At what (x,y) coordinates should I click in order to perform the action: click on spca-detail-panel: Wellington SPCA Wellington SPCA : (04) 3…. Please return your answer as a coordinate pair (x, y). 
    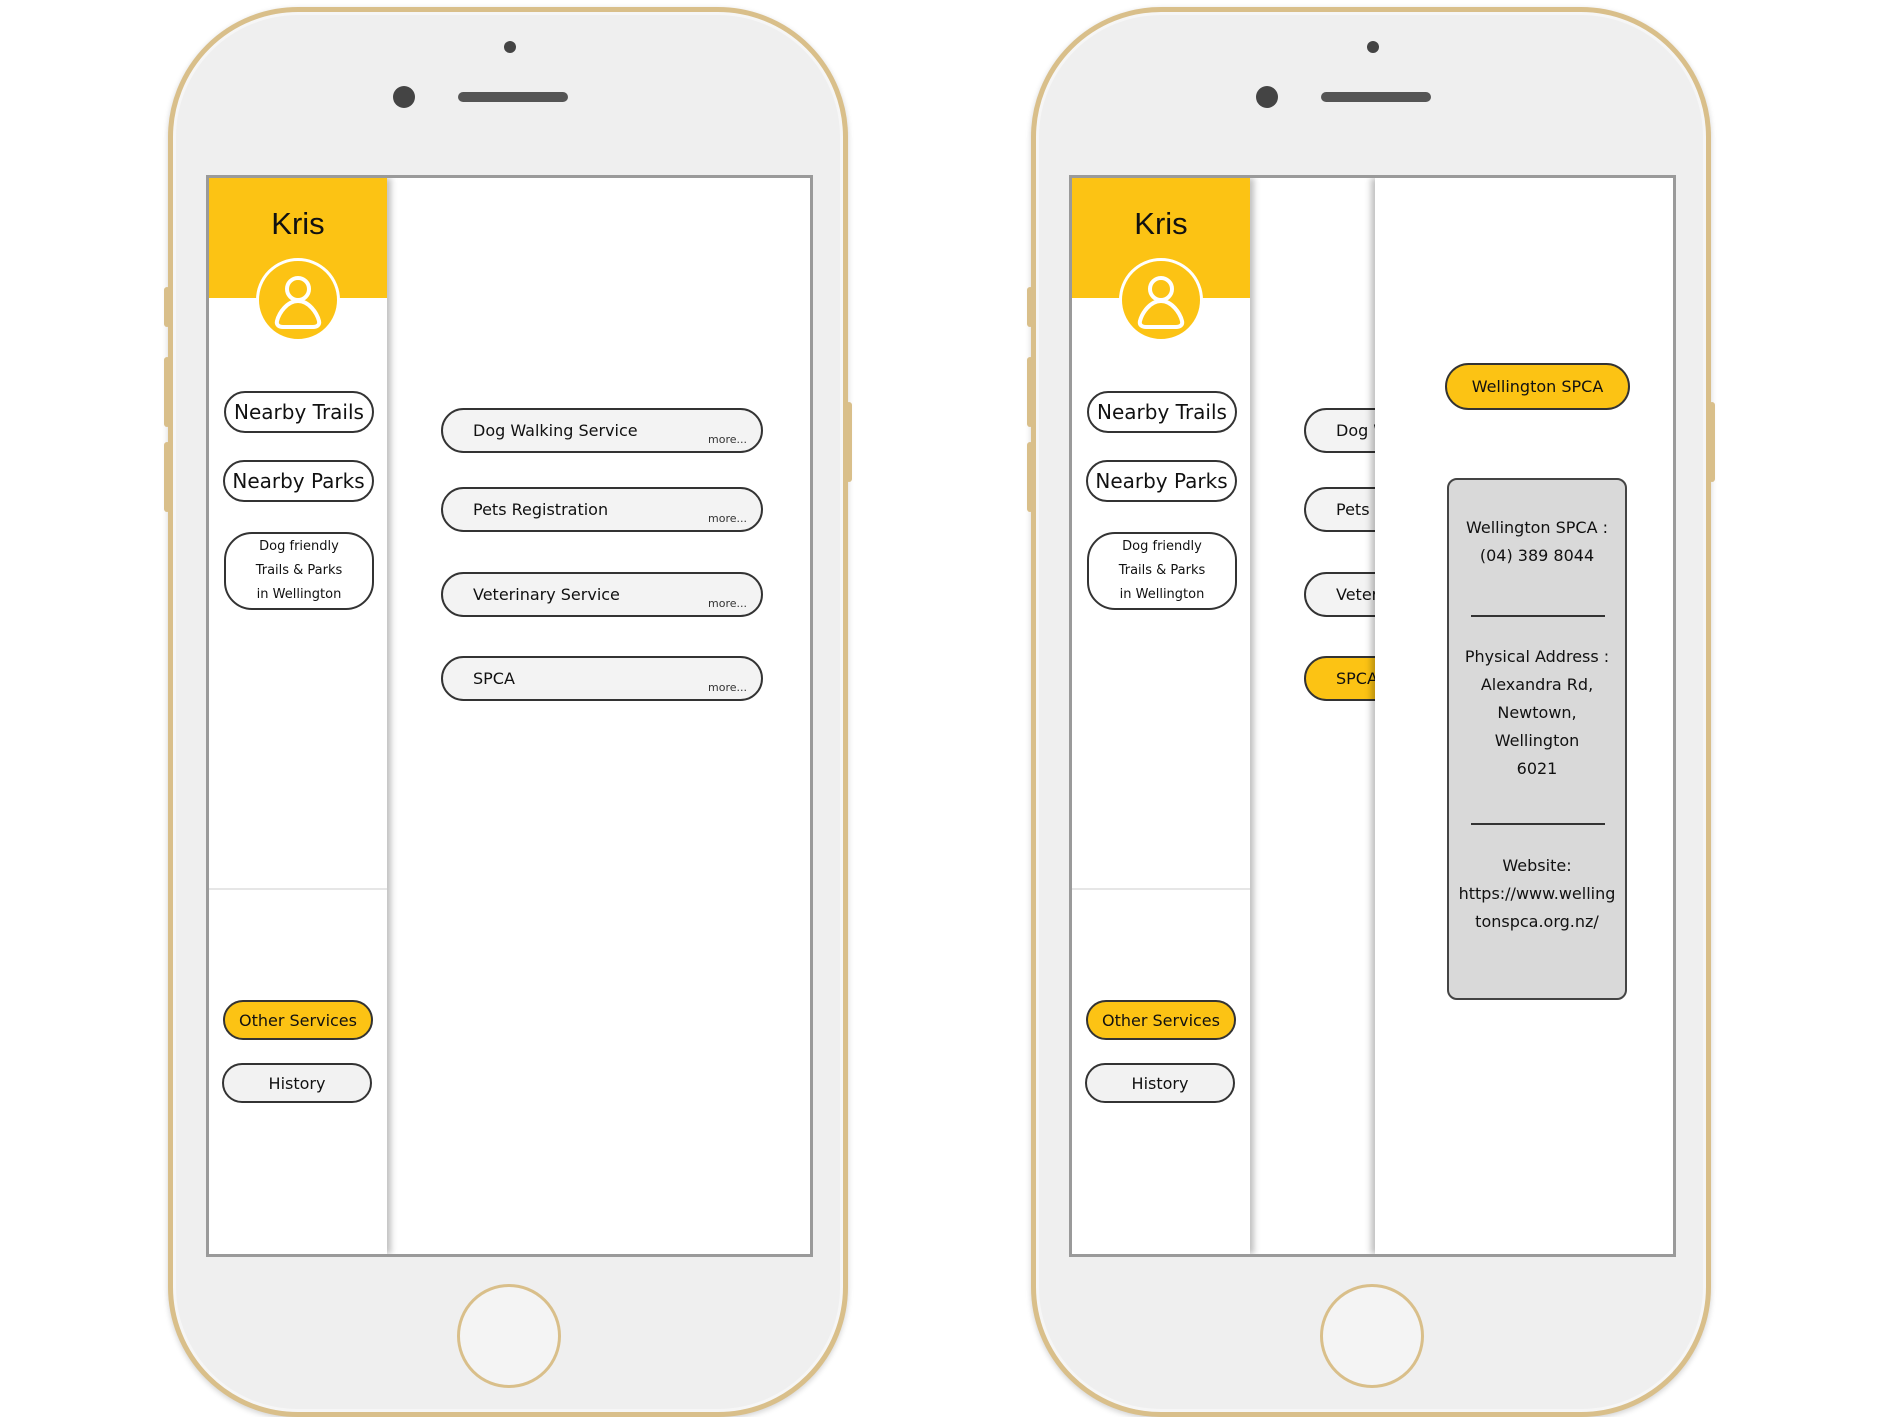
    Looking at the image, I should click on (1524, 716).